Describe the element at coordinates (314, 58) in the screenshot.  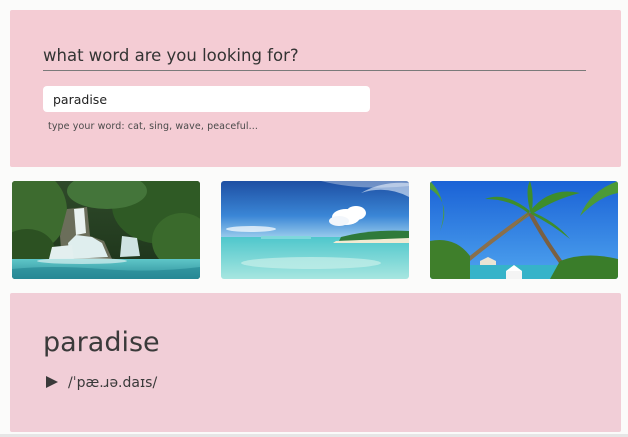
I see `search-heading: what word are you looking for?` at that location.